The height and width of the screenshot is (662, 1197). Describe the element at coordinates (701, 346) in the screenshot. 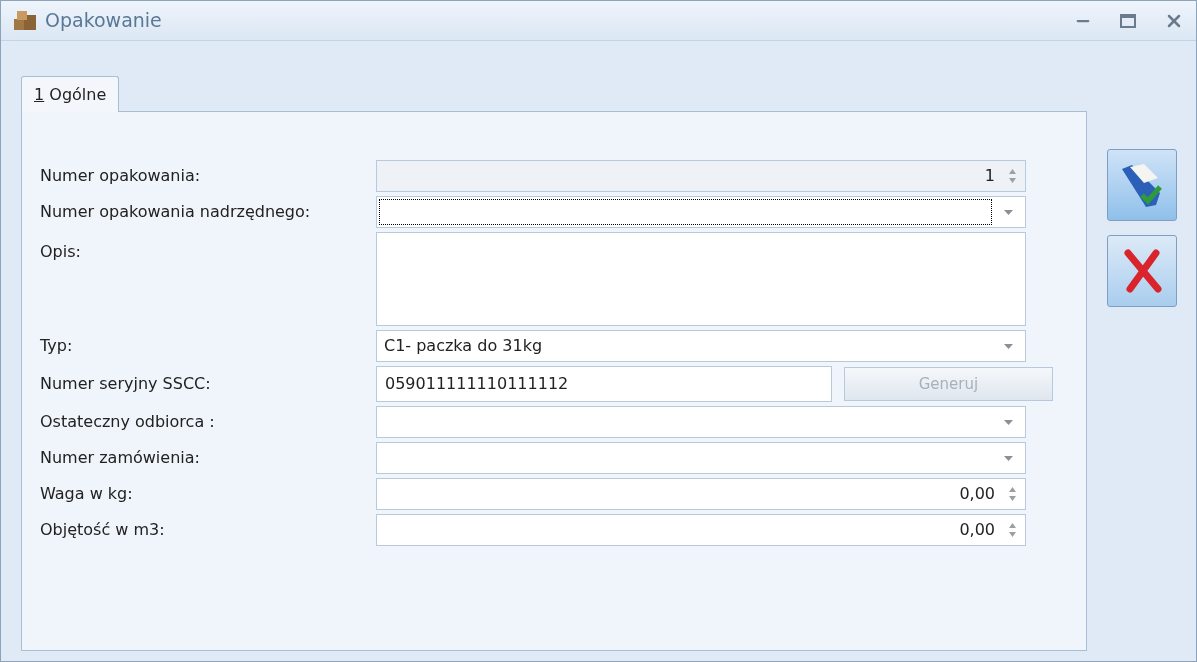

I see `dropdown-field: C1- paczka do 31kg` at that location.